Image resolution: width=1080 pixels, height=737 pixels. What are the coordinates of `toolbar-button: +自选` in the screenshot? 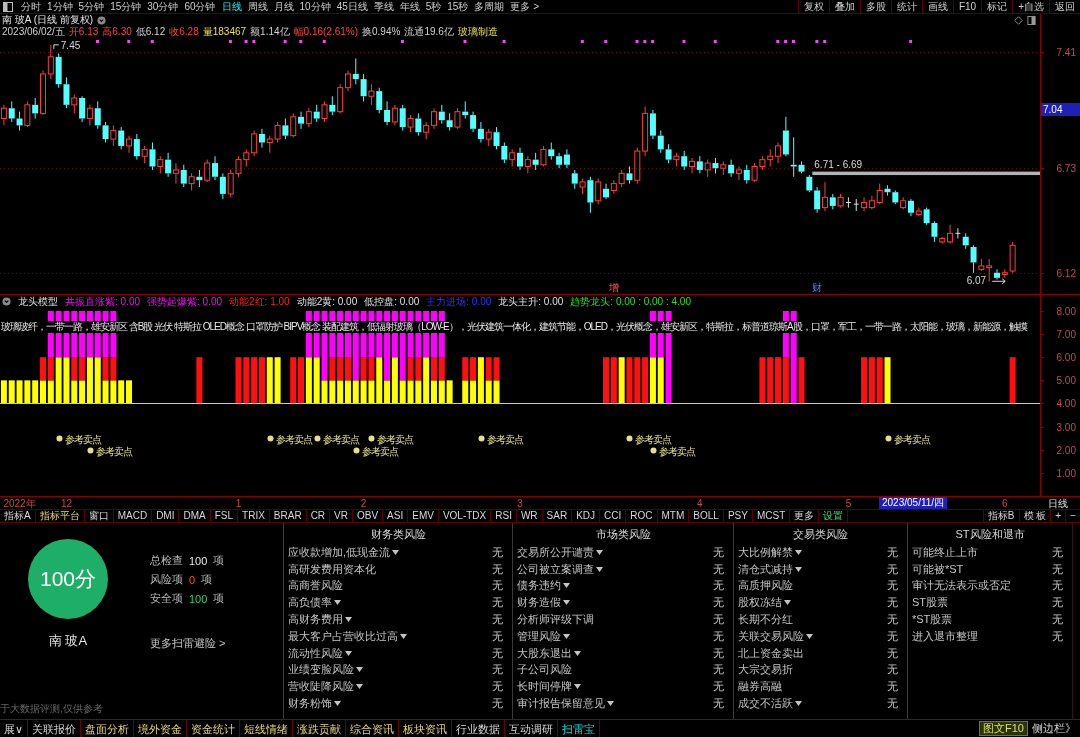 It's located at (1030, 6).